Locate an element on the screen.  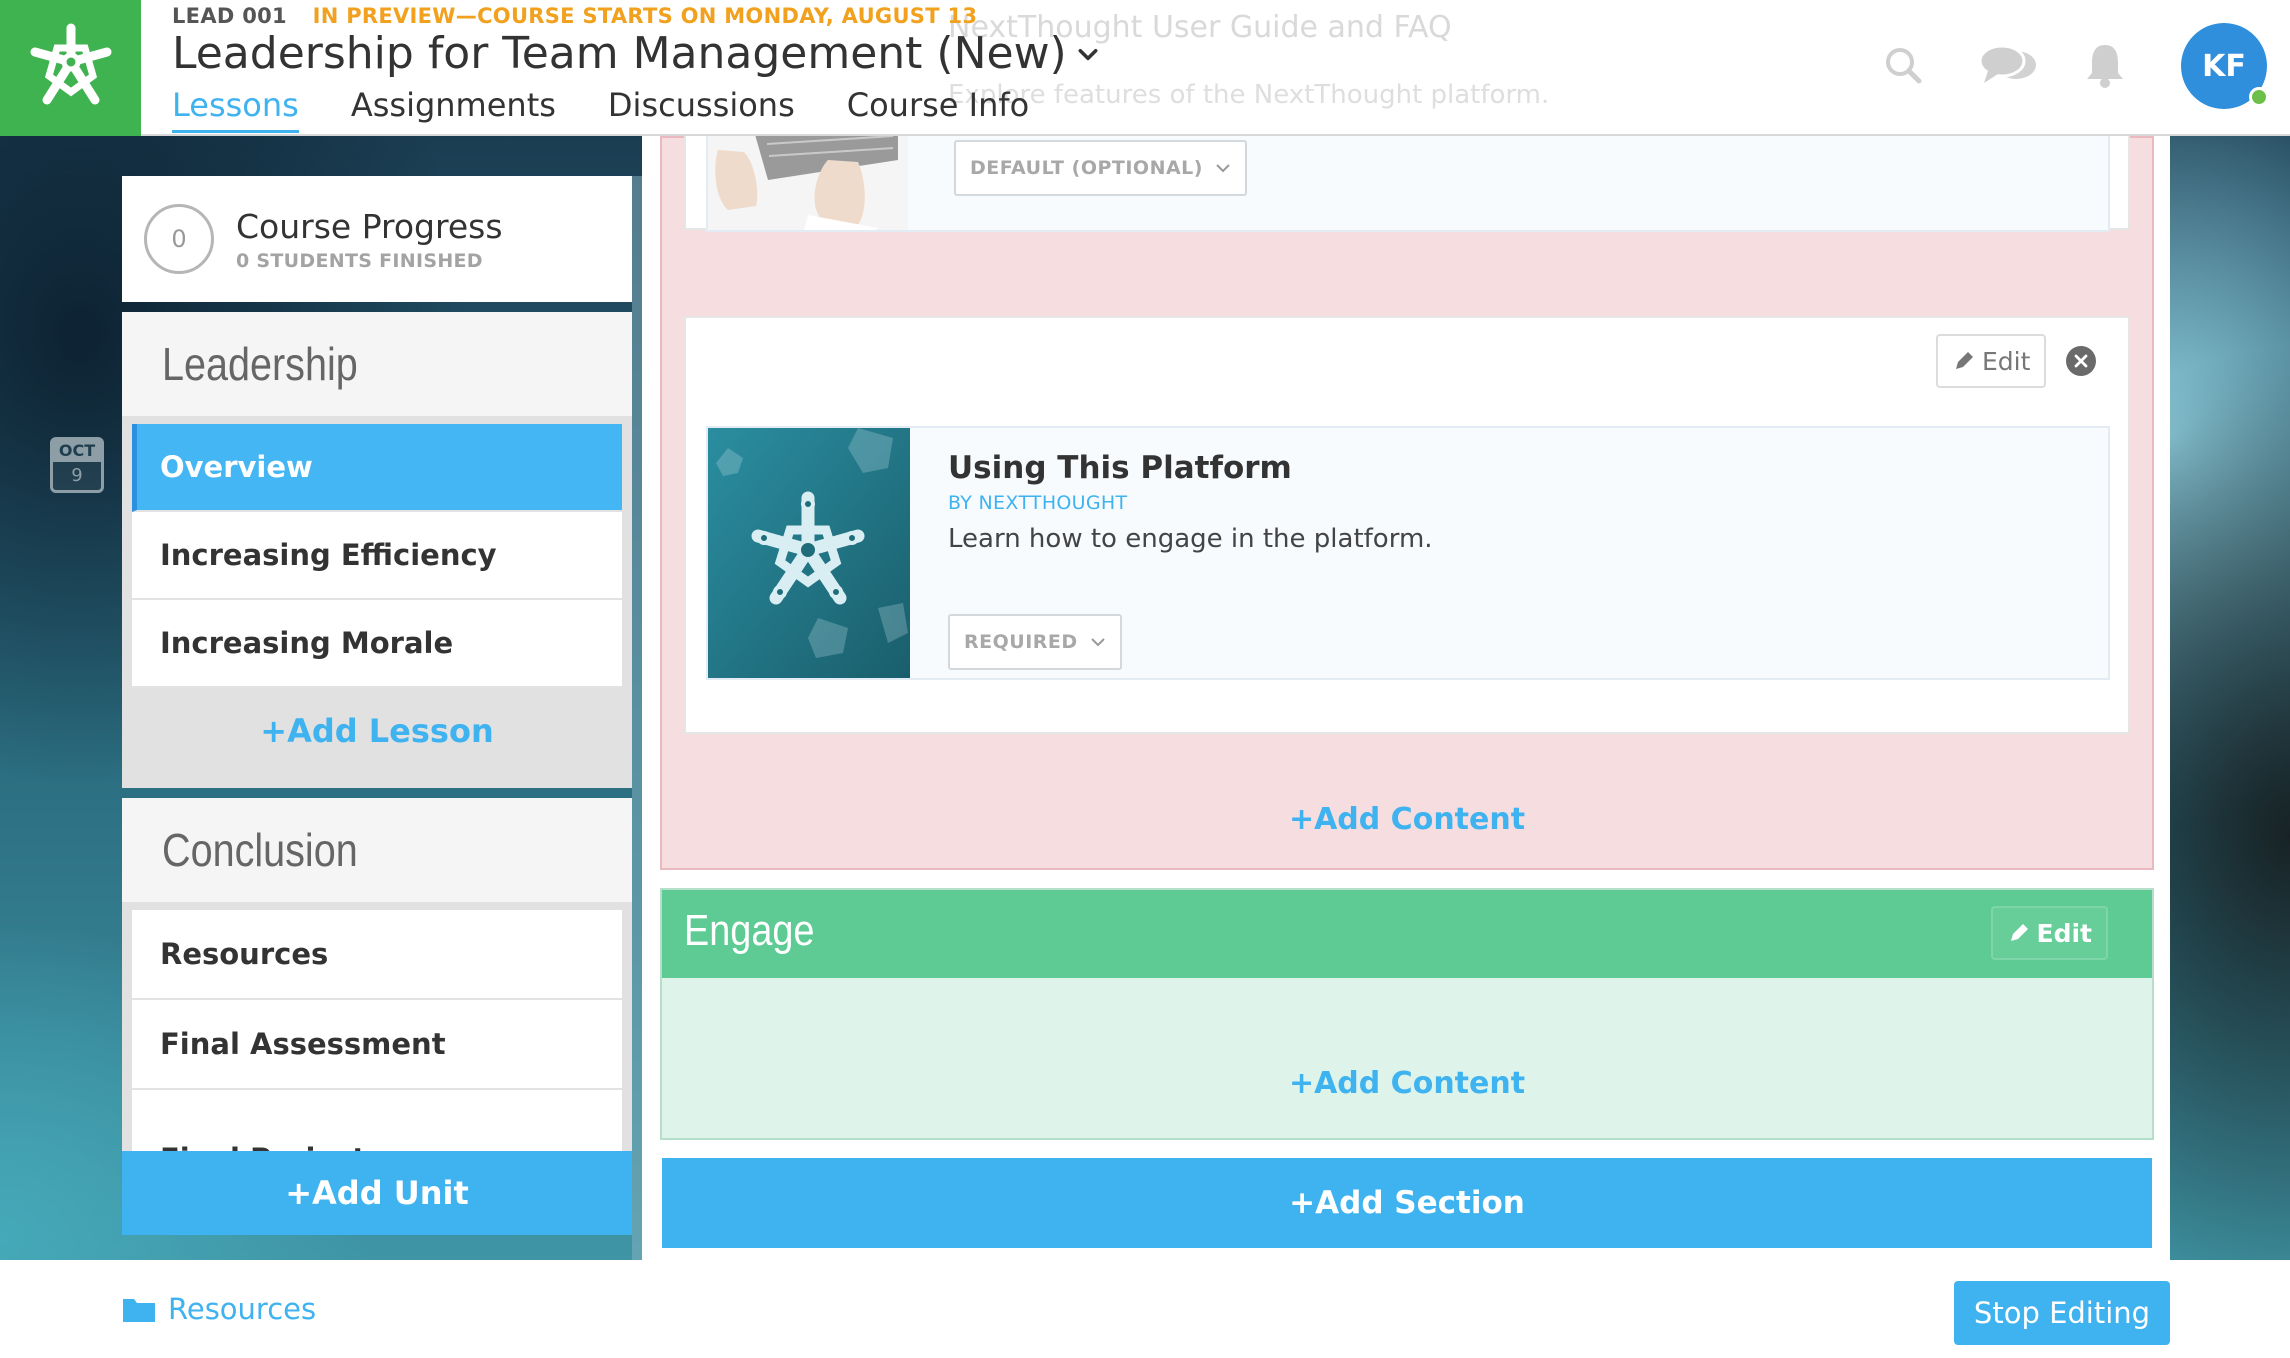
chat-icon is located at coordinates (2007, 63).